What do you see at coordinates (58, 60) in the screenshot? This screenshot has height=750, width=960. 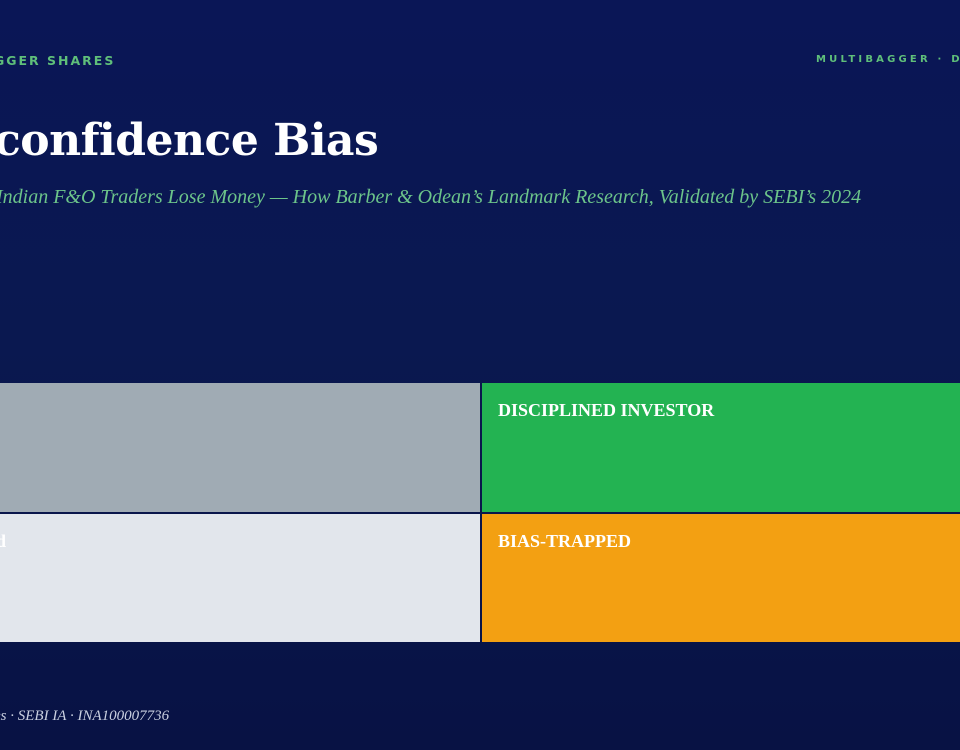 I see `brand-label-left: GGER SHARES` at bounding box center [58, 60].